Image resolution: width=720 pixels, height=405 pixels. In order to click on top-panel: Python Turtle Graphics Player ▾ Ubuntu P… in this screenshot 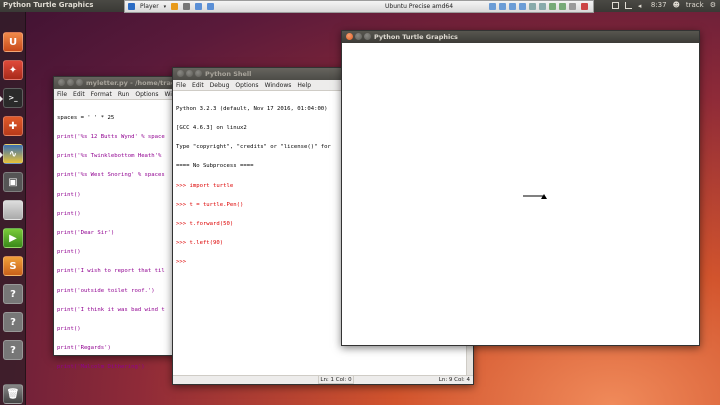, I will do `click(360, 6)`.